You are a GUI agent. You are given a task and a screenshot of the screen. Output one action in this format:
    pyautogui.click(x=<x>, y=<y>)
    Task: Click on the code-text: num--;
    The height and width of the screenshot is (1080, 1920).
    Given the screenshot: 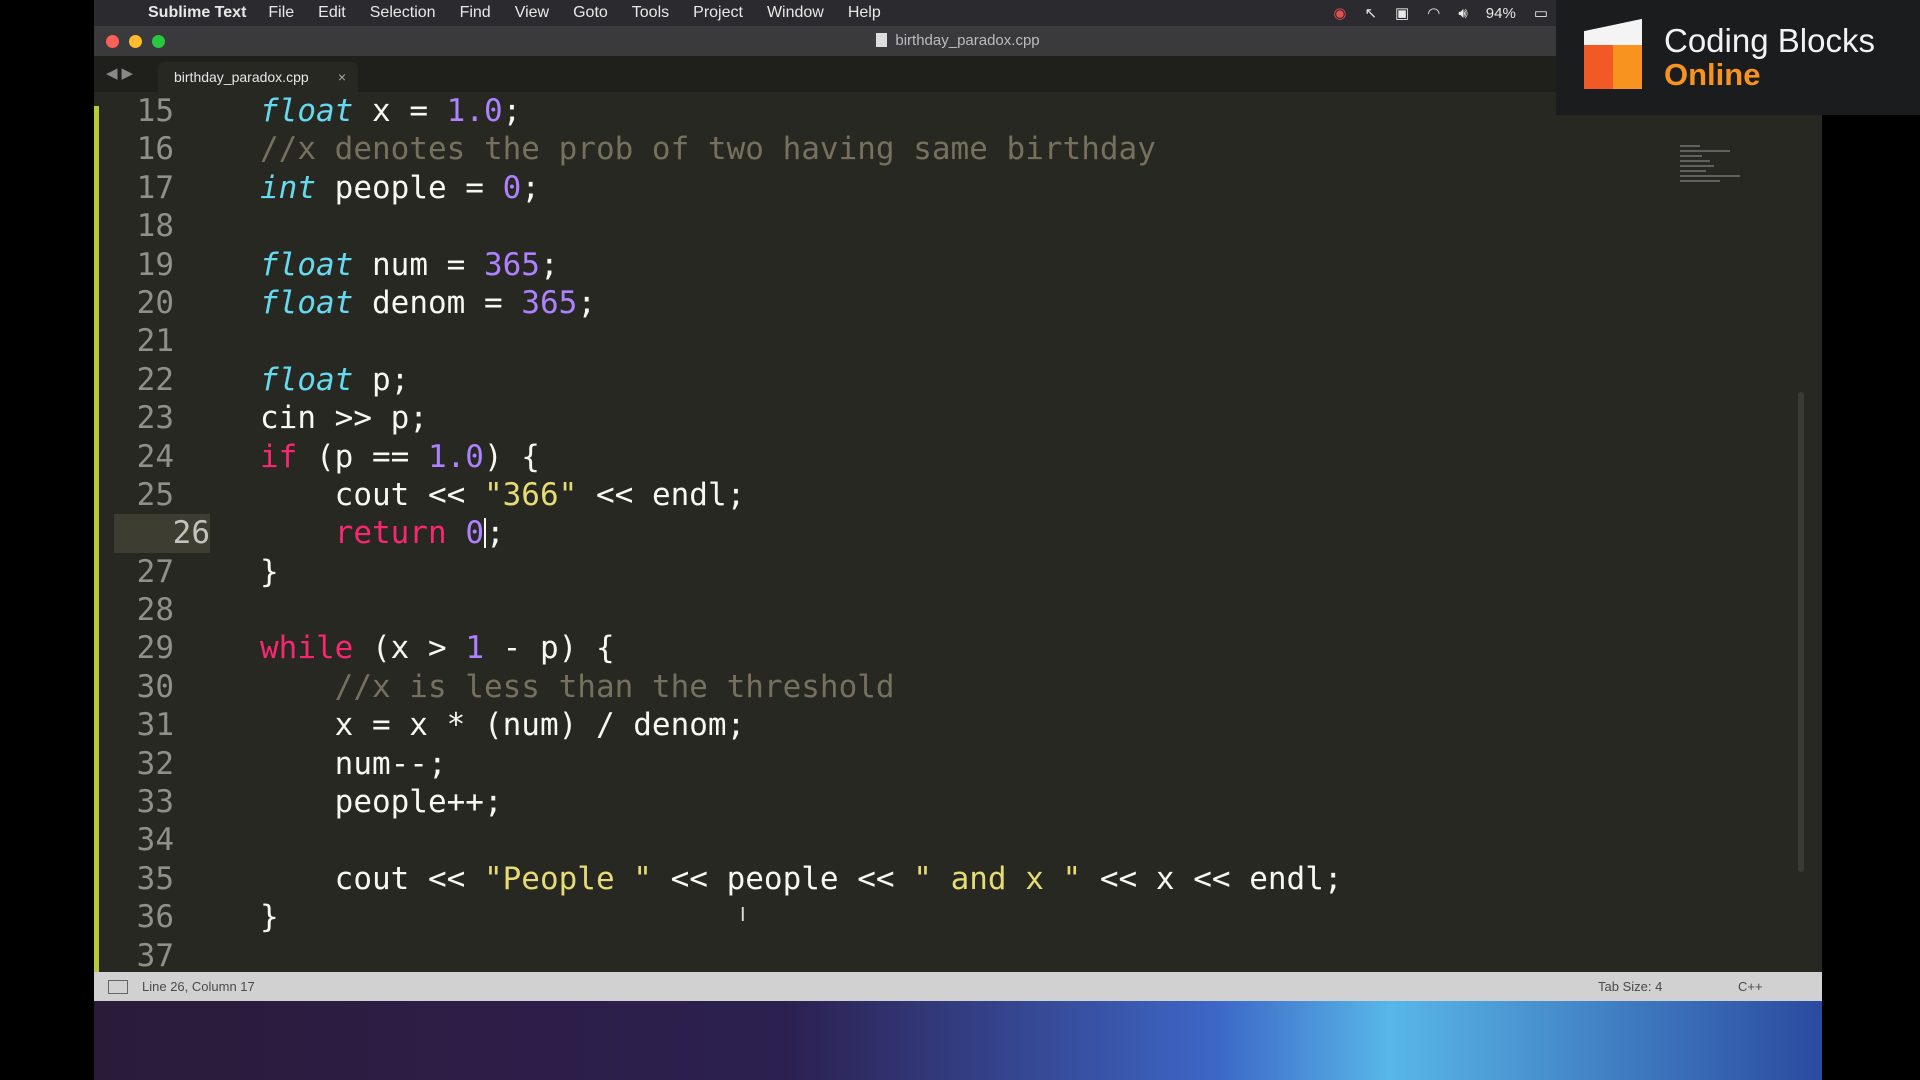 What is the action you would take?
    pyautogui.click(x=353, y=763)
    